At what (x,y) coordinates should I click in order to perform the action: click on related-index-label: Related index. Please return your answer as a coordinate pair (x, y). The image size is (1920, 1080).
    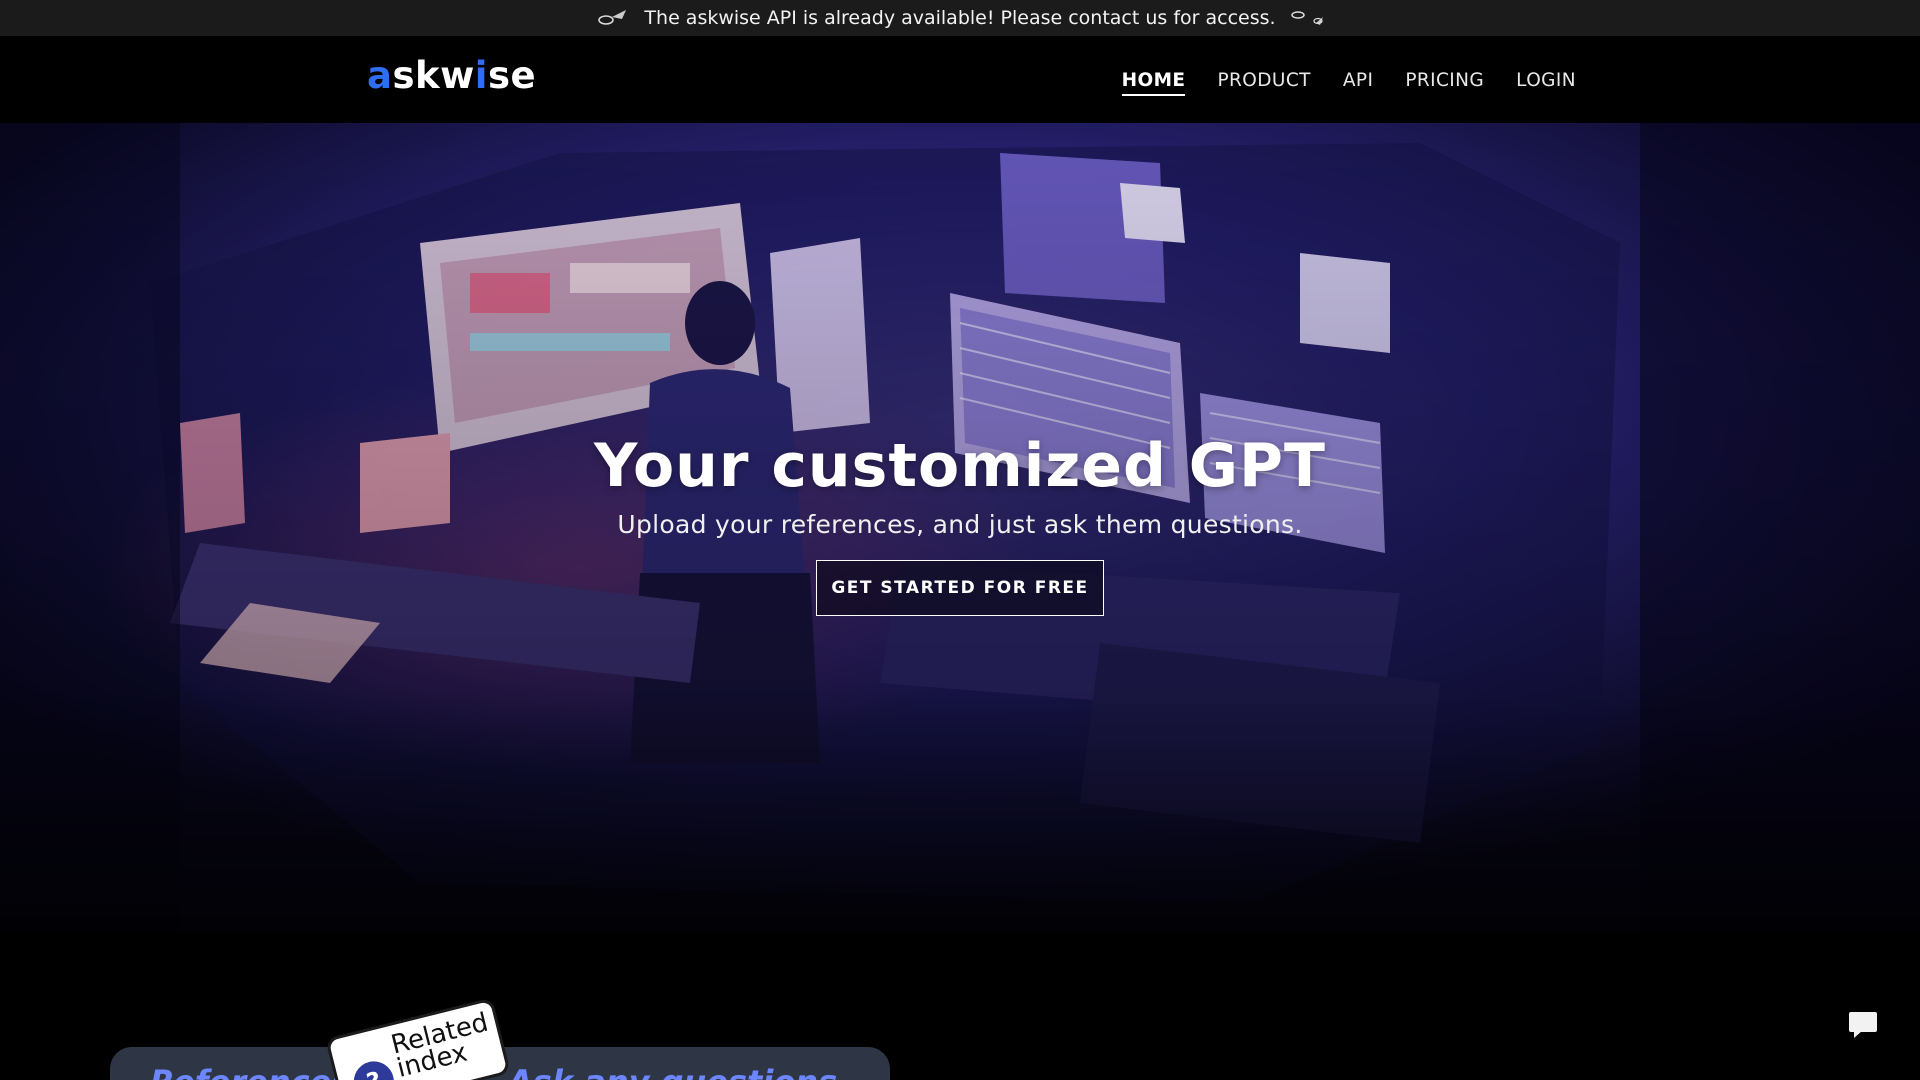
    Looking at the image, I should click on (440, 1043).